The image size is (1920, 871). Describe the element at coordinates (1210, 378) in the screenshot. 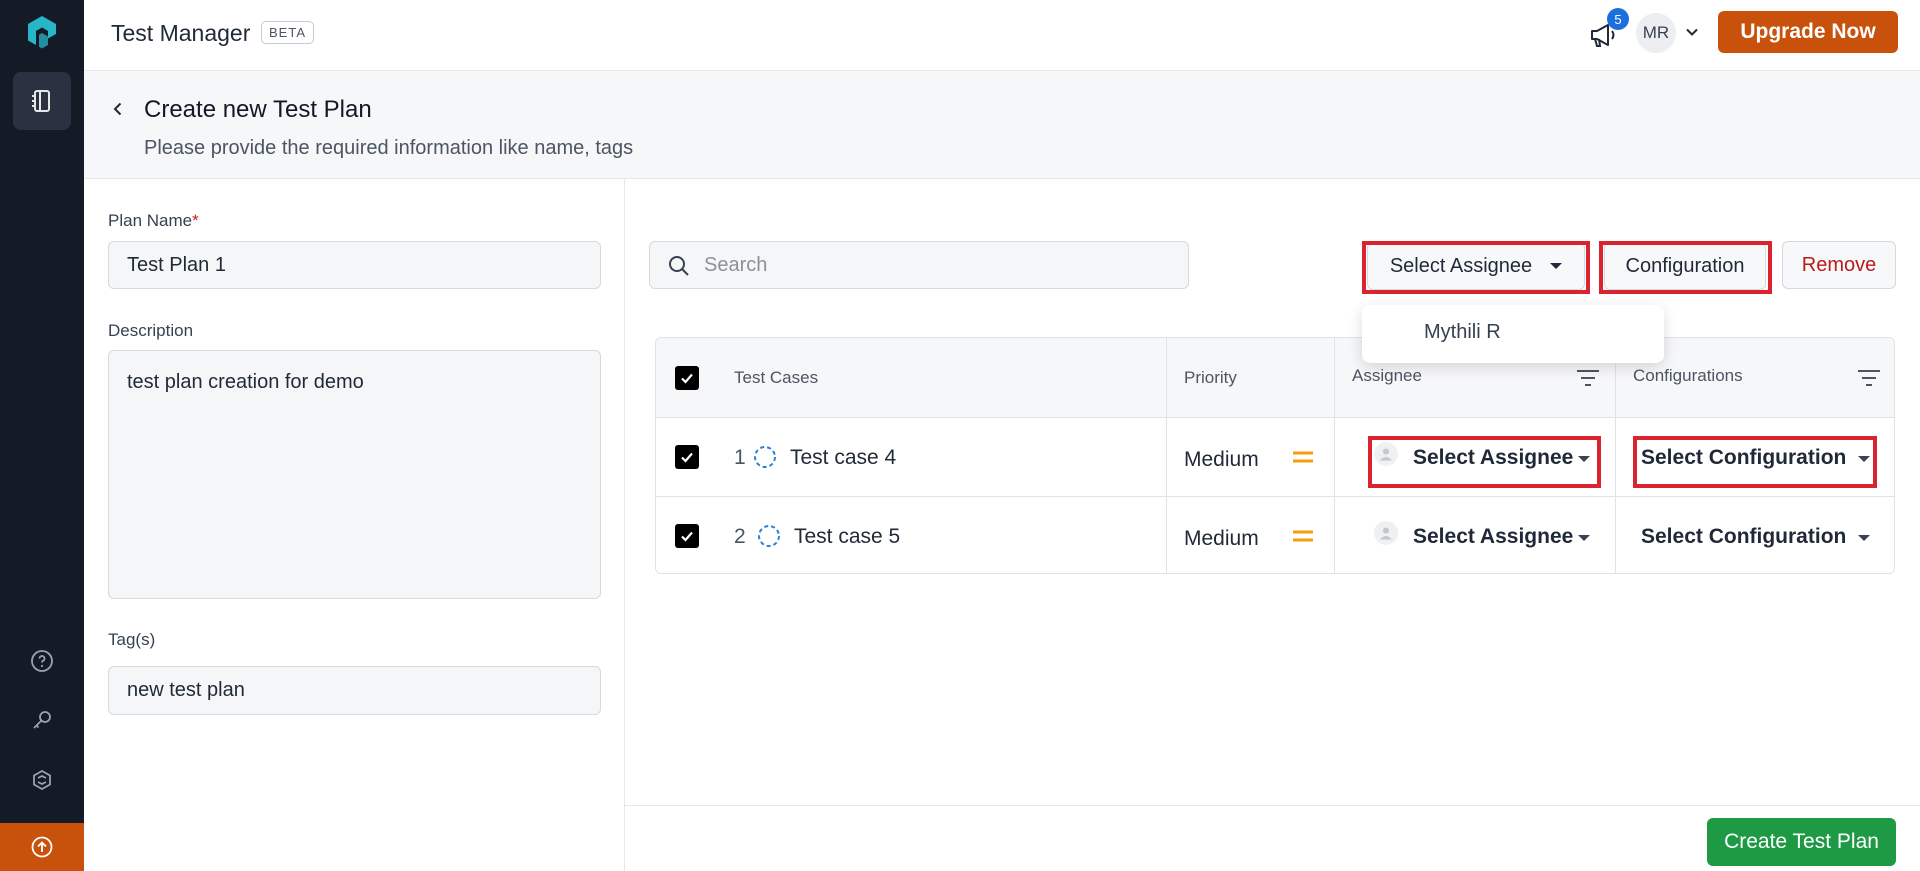

I see `priority-header: Priority` at that location.